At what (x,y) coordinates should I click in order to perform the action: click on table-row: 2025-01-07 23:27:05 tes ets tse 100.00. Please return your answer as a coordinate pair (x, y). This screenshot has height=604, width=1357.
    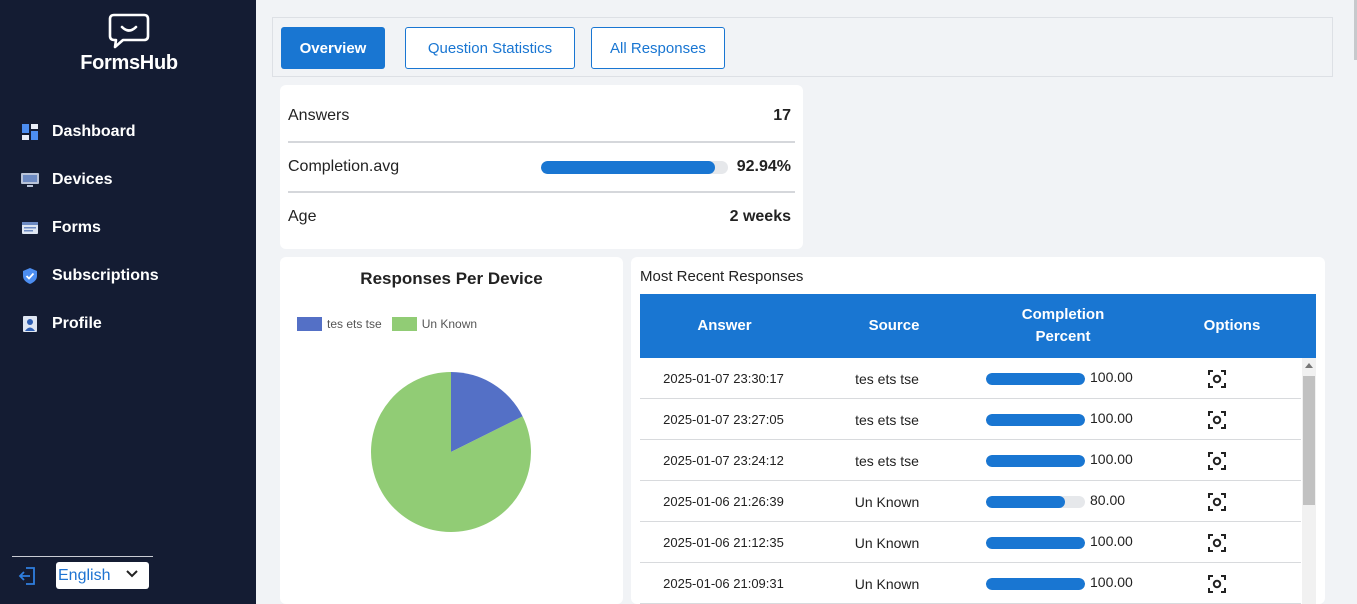
    Looking at the image, I should click on (970, 419).